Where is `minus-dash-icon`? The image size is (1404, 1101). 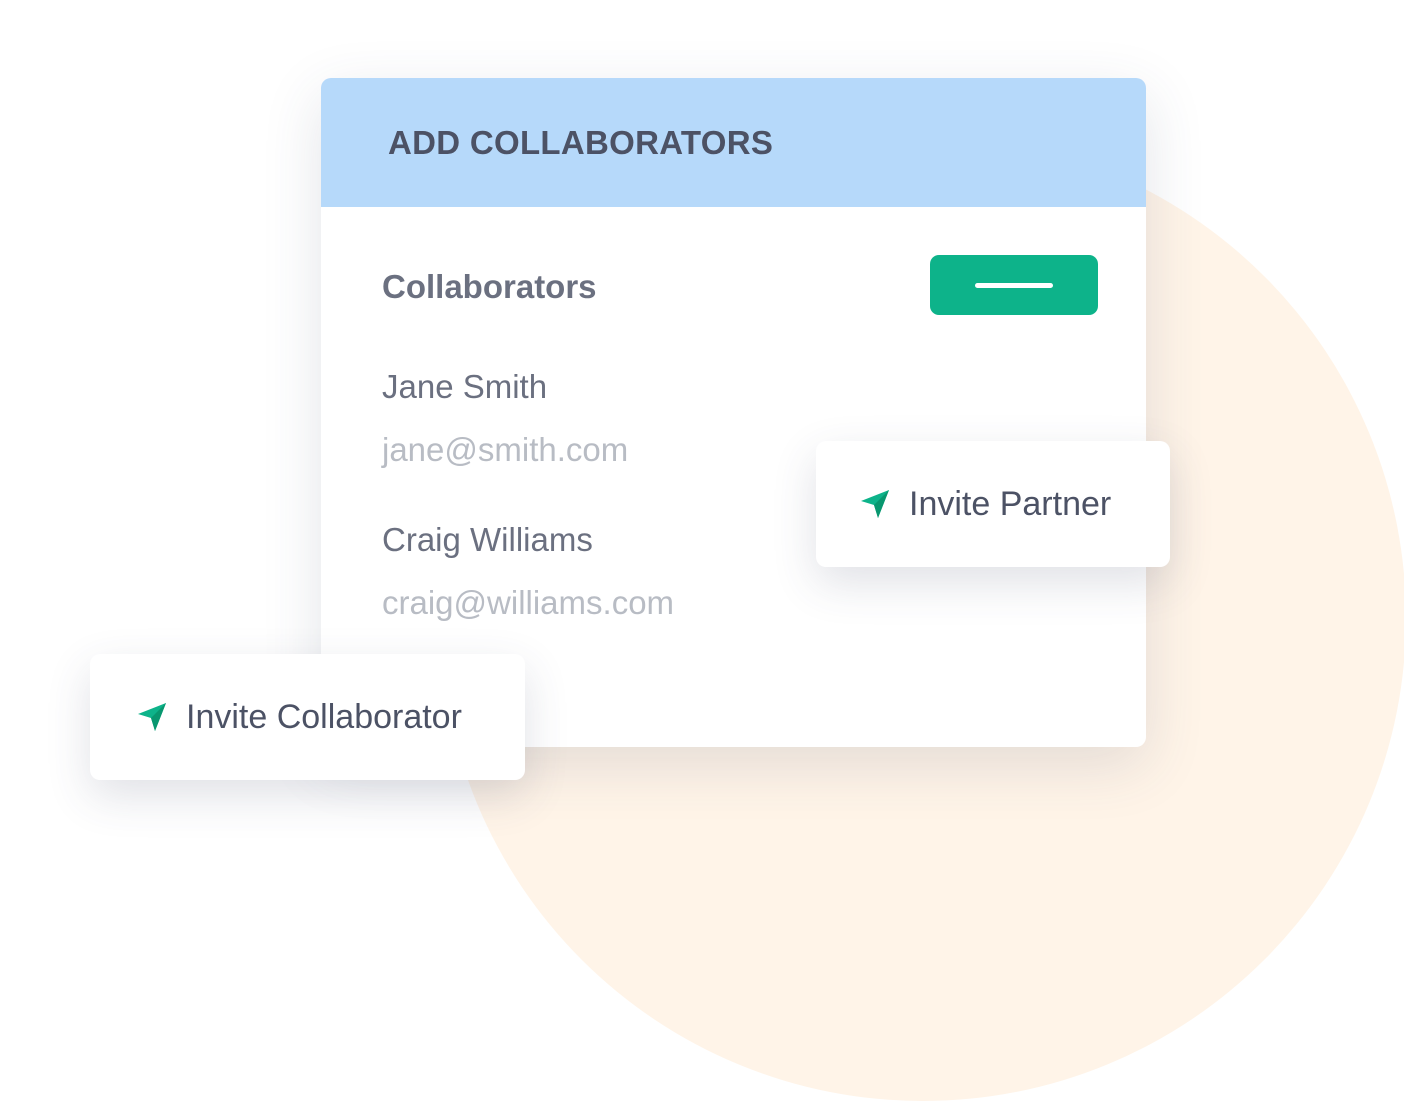
minus-dash-icon is located at coordinates (1014, 285).